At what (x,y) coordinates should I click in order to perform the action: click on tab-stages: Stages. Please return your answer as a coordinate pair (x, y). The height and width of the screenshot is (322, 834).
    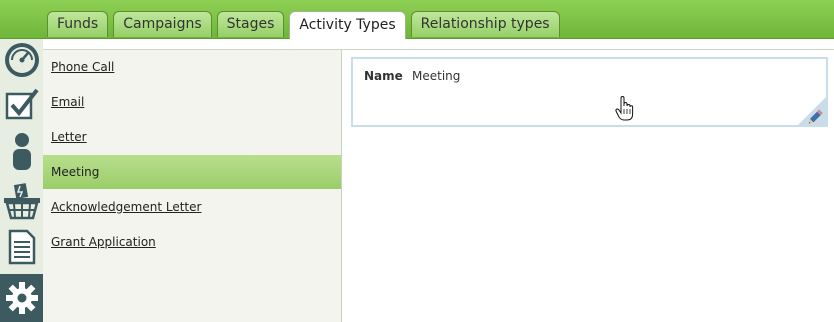
    Looking at the image, I should click on (250, 24).